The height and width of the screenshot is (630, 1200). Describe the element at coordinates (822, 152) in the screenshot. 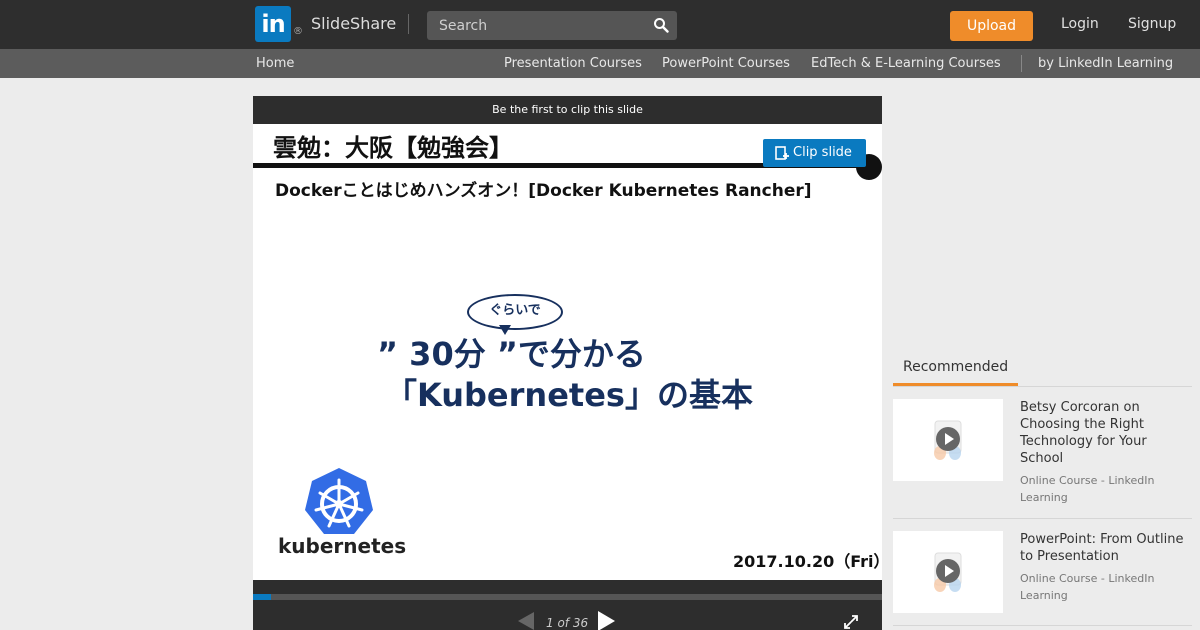

I see `clip-slide-label: Clip slide` at that location.